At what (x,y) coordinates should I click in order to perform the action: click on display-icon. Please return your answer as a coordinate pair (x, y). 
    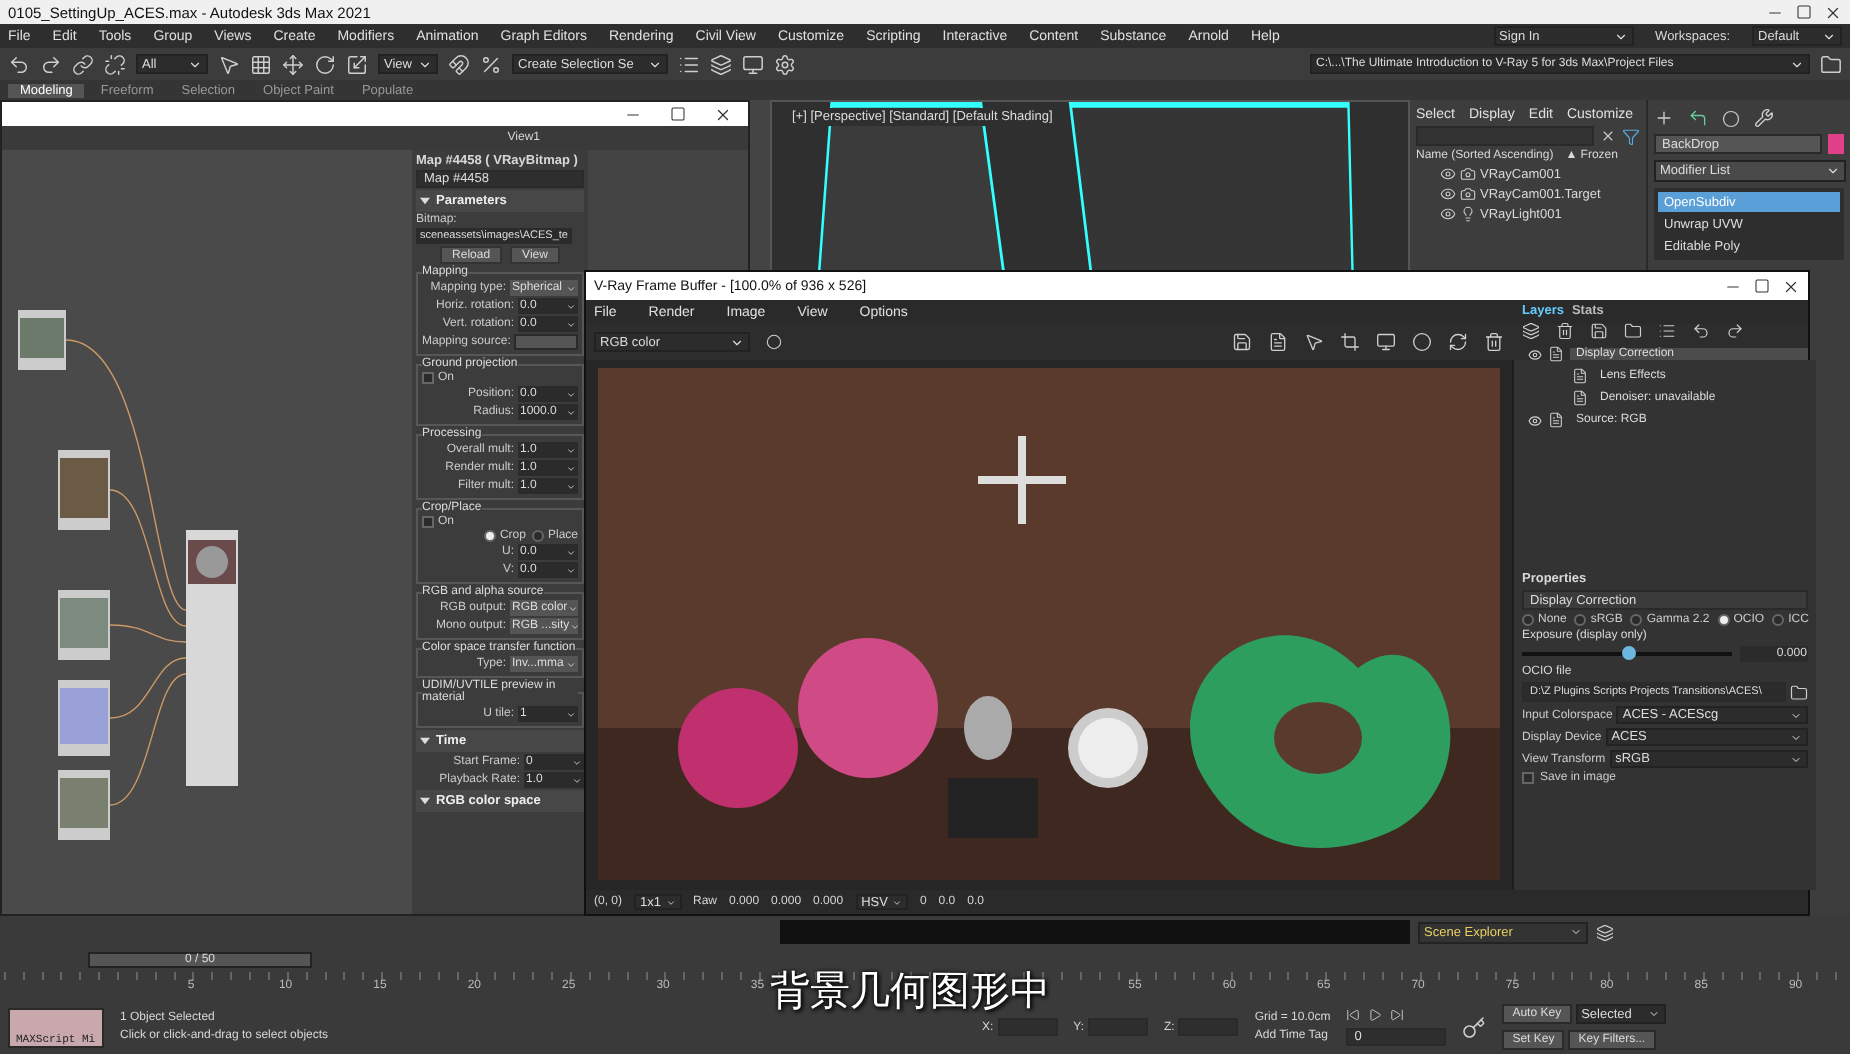
    Looking at the image, I should click on (1731, 118).